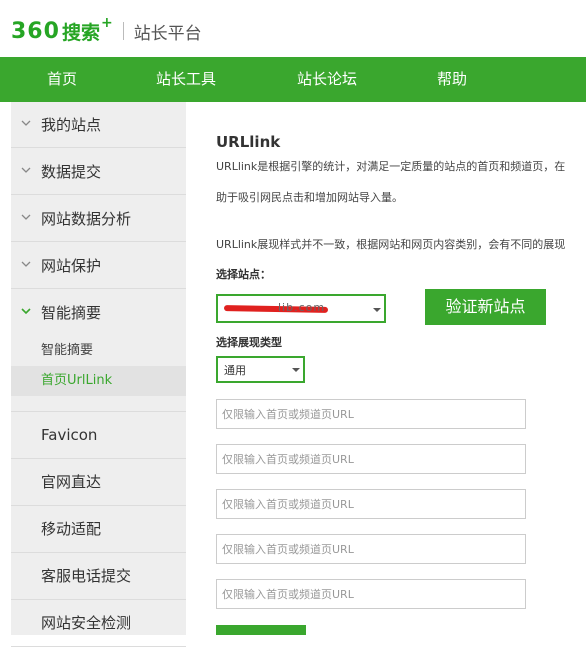 The height and width of the screenshot is (647, 586). Describe the element at coordinates (71, 313) in the screenshot. I see `sidebar-item-label: 智能摘要` at that location.